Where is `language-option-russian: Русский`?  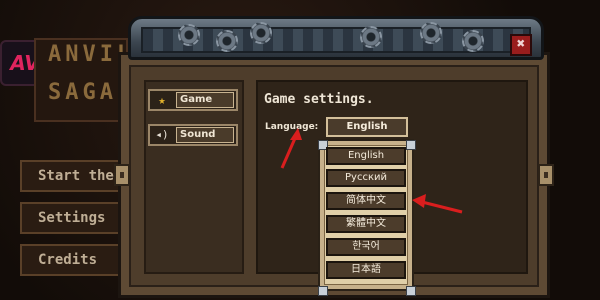
language-option-russian: Русский is located at coordinates (366, 178).